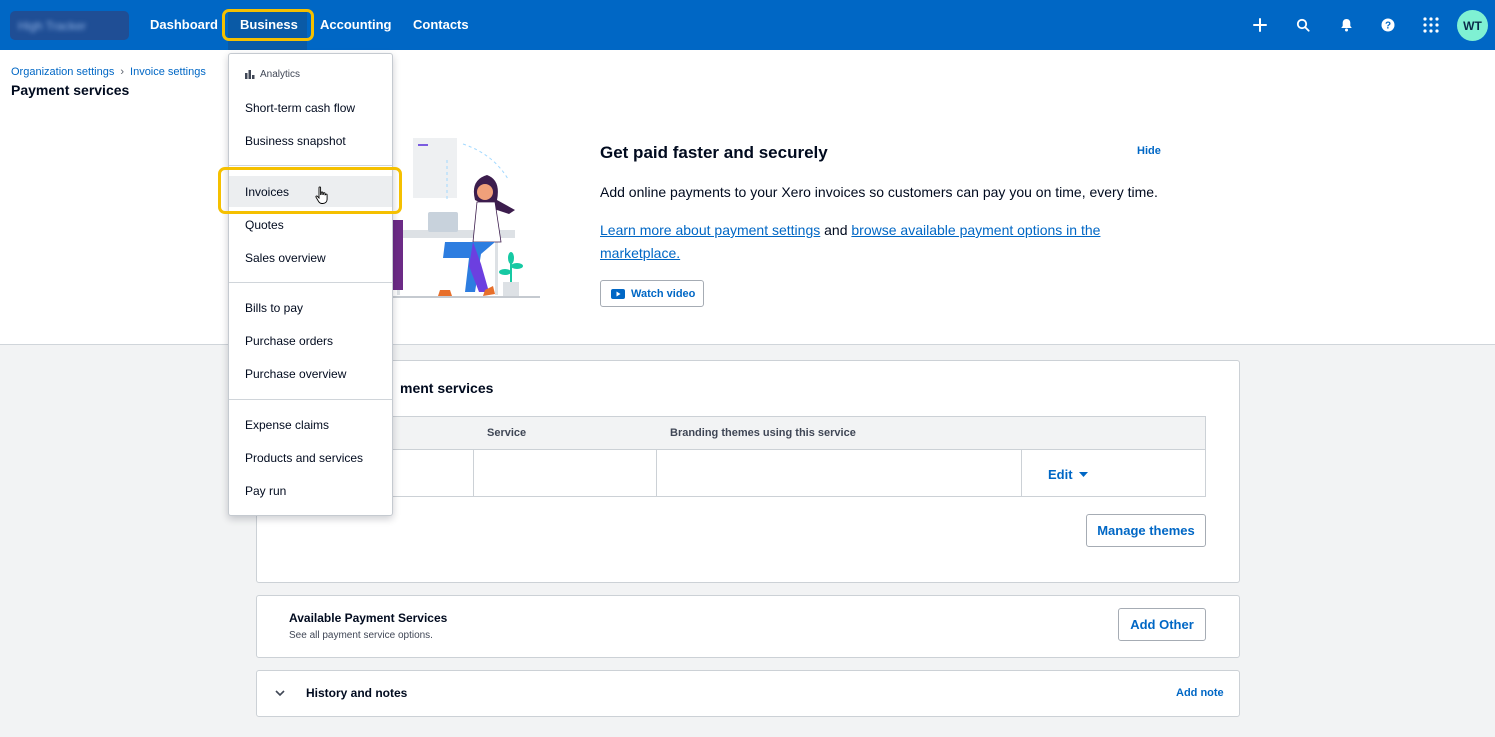  I want to click on promo-link-joiner: and, so click(836, 230).